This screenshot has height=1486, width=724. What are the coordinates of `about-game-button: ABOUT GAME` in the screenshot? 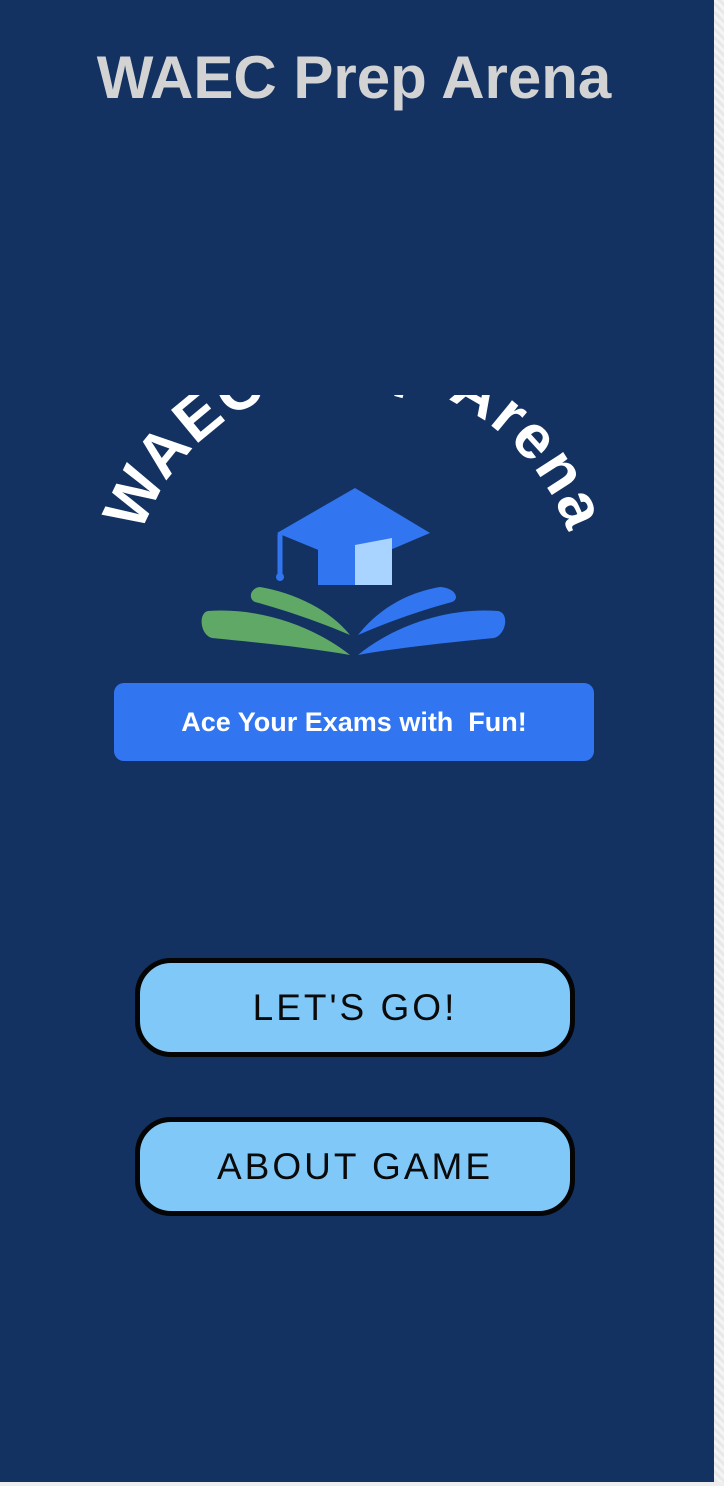 It's located at (355, 1166).